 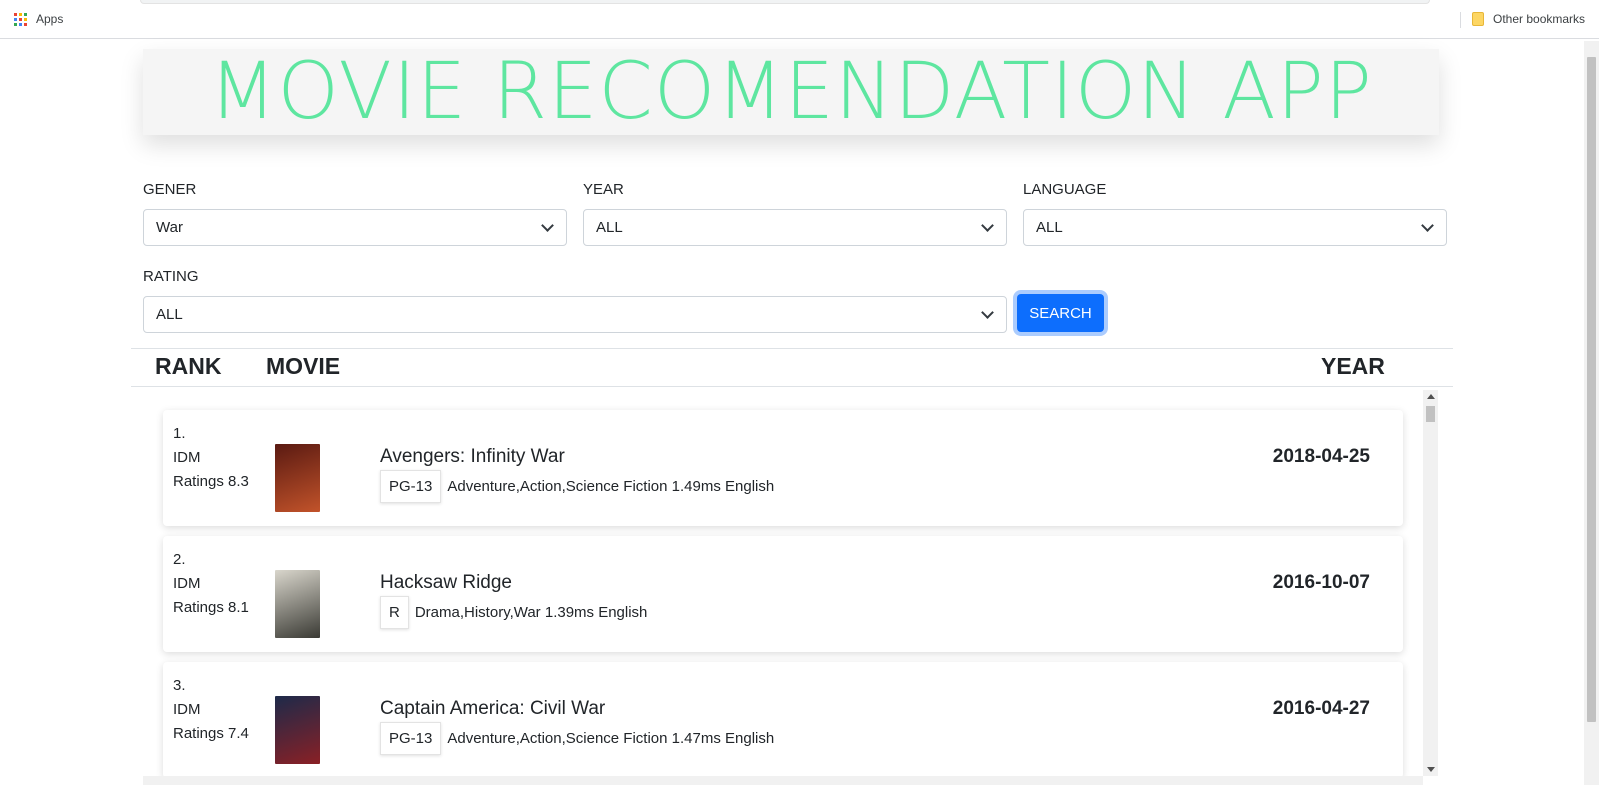 What do you see at coordinates (1321, 708) in the screenshot?
I see `release-date: 2016-04-27` at bounding box center [1321, 708].